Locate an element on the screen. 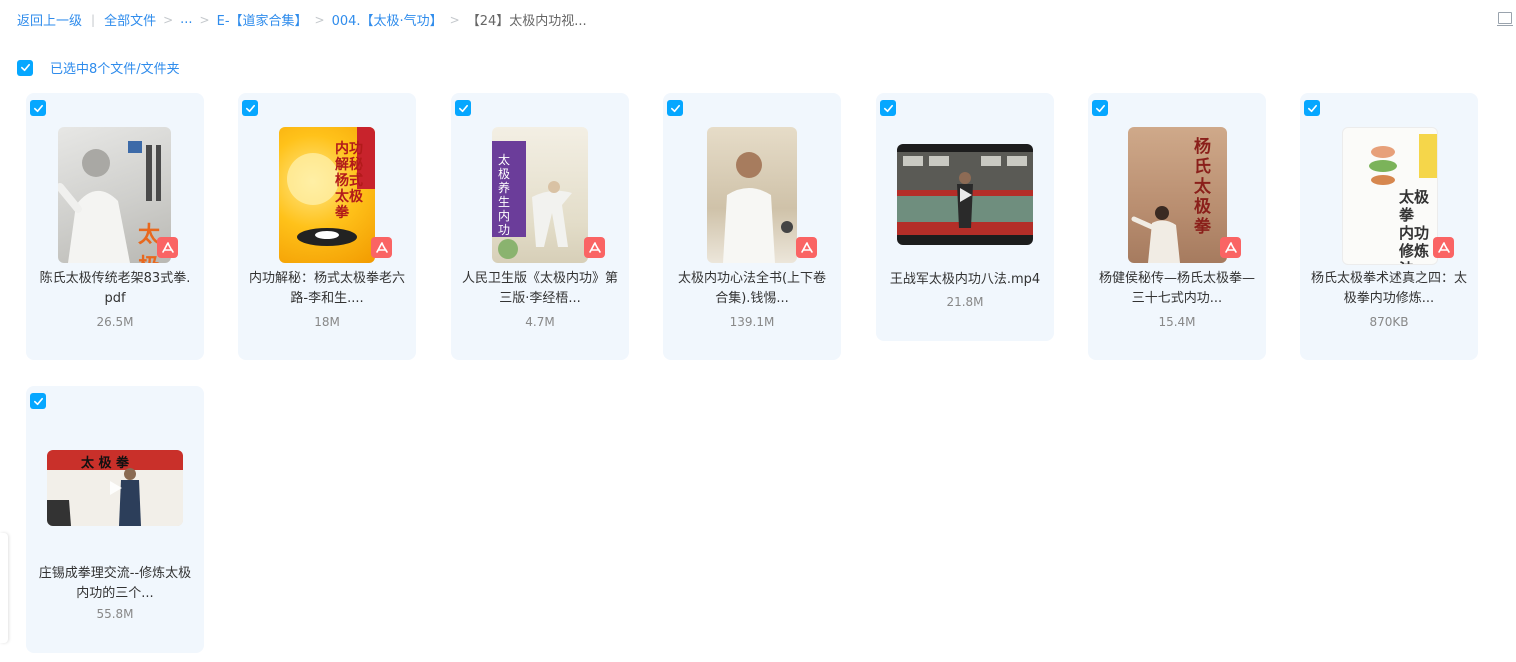 The width and height of the screenshot is (1516, 662). file-card: 太极养生内功 人民卫生版《太极内功》第 三版·李经梧... 4.7M is located at coordinates (540, 226).